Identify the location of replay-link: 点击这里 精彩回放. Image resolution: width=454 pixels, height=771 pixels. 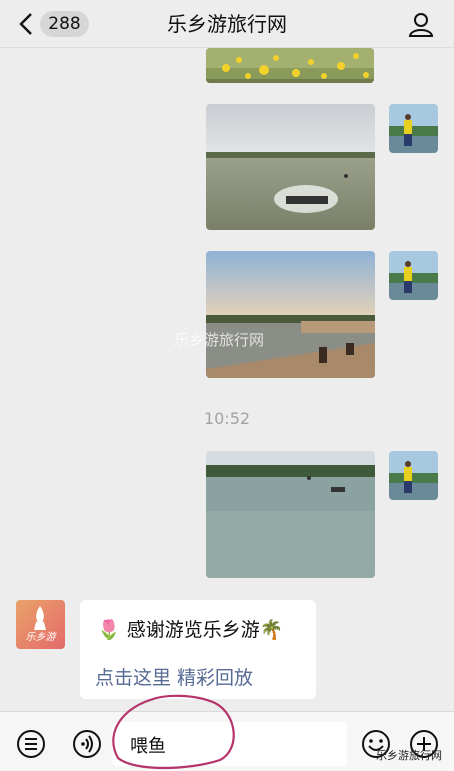
(174, 676).